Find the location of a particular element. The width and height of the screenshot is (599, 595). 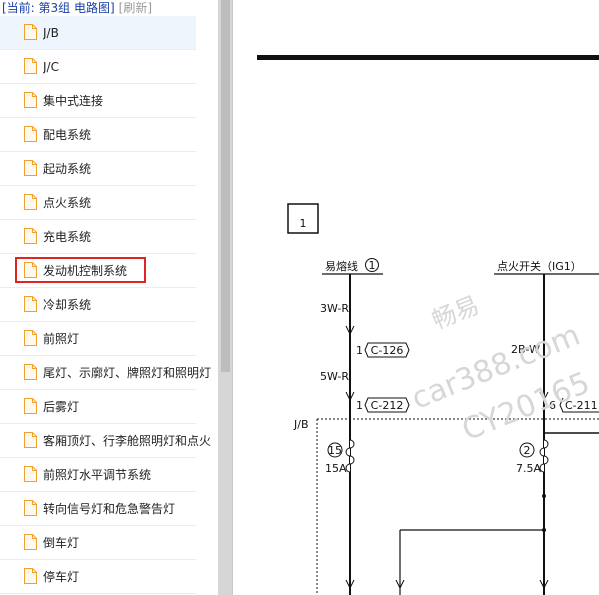

nav-item-label: J/C is located at coordinates (51, 67).